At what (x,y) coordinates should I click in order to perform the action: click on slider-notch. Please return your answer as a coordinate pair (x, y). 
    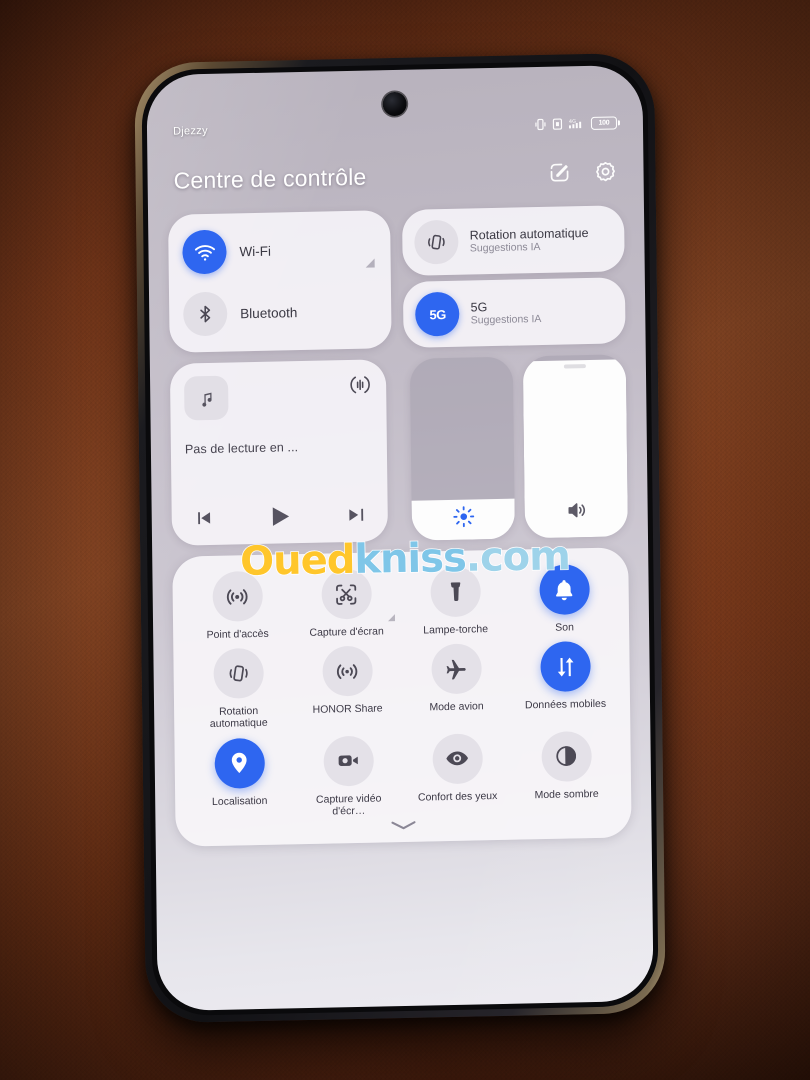
    Looking at the image, I should click on (574, 366).